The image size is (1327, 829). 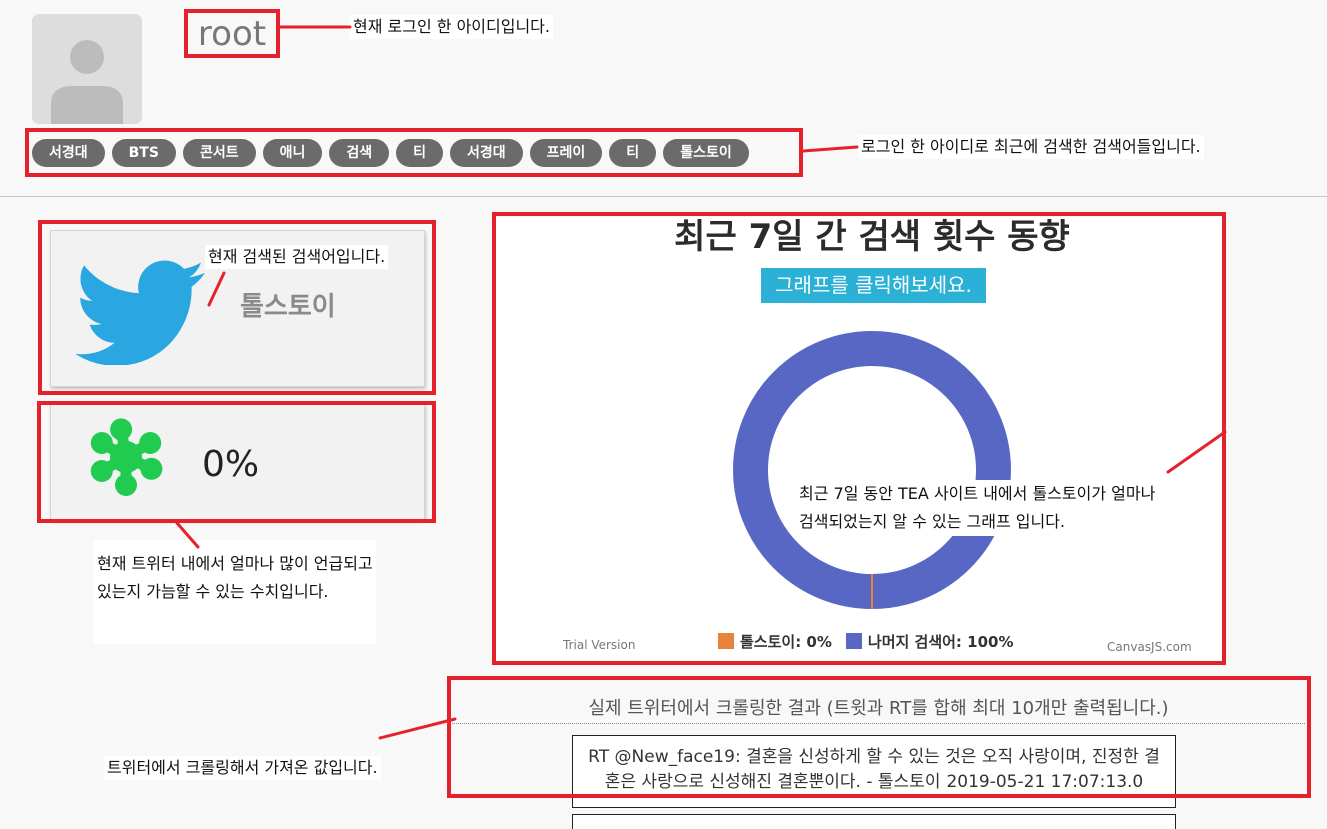 What do you see at coordinates (786, 641) in the screenshot?
I see `legend-label-0: 톨스토이: 0%` at bounding box center [786, 641].